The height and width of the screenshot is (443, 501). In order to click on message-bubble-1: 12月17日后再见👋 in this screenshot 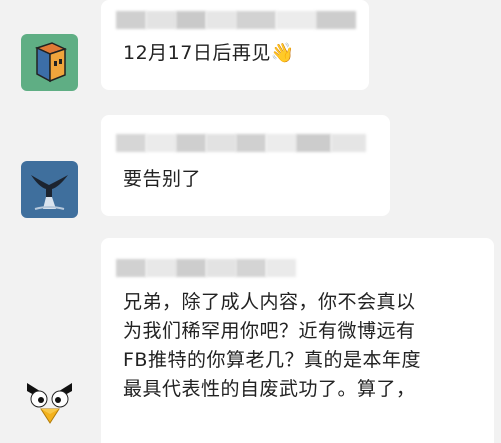, I will do `click(235, 45)`.